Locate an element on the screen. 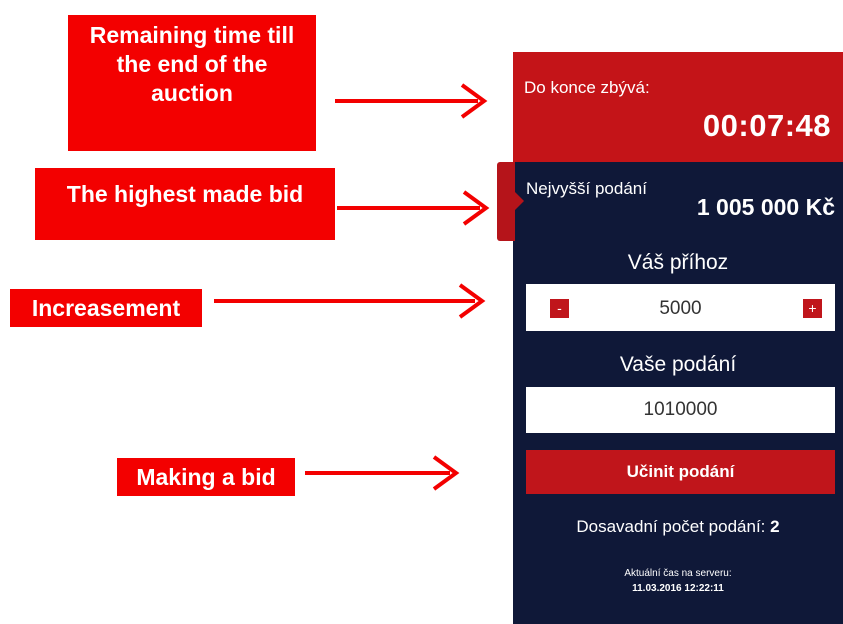  highest-bid-label: Nejvyšší podání is located at coordinates (586, 188).